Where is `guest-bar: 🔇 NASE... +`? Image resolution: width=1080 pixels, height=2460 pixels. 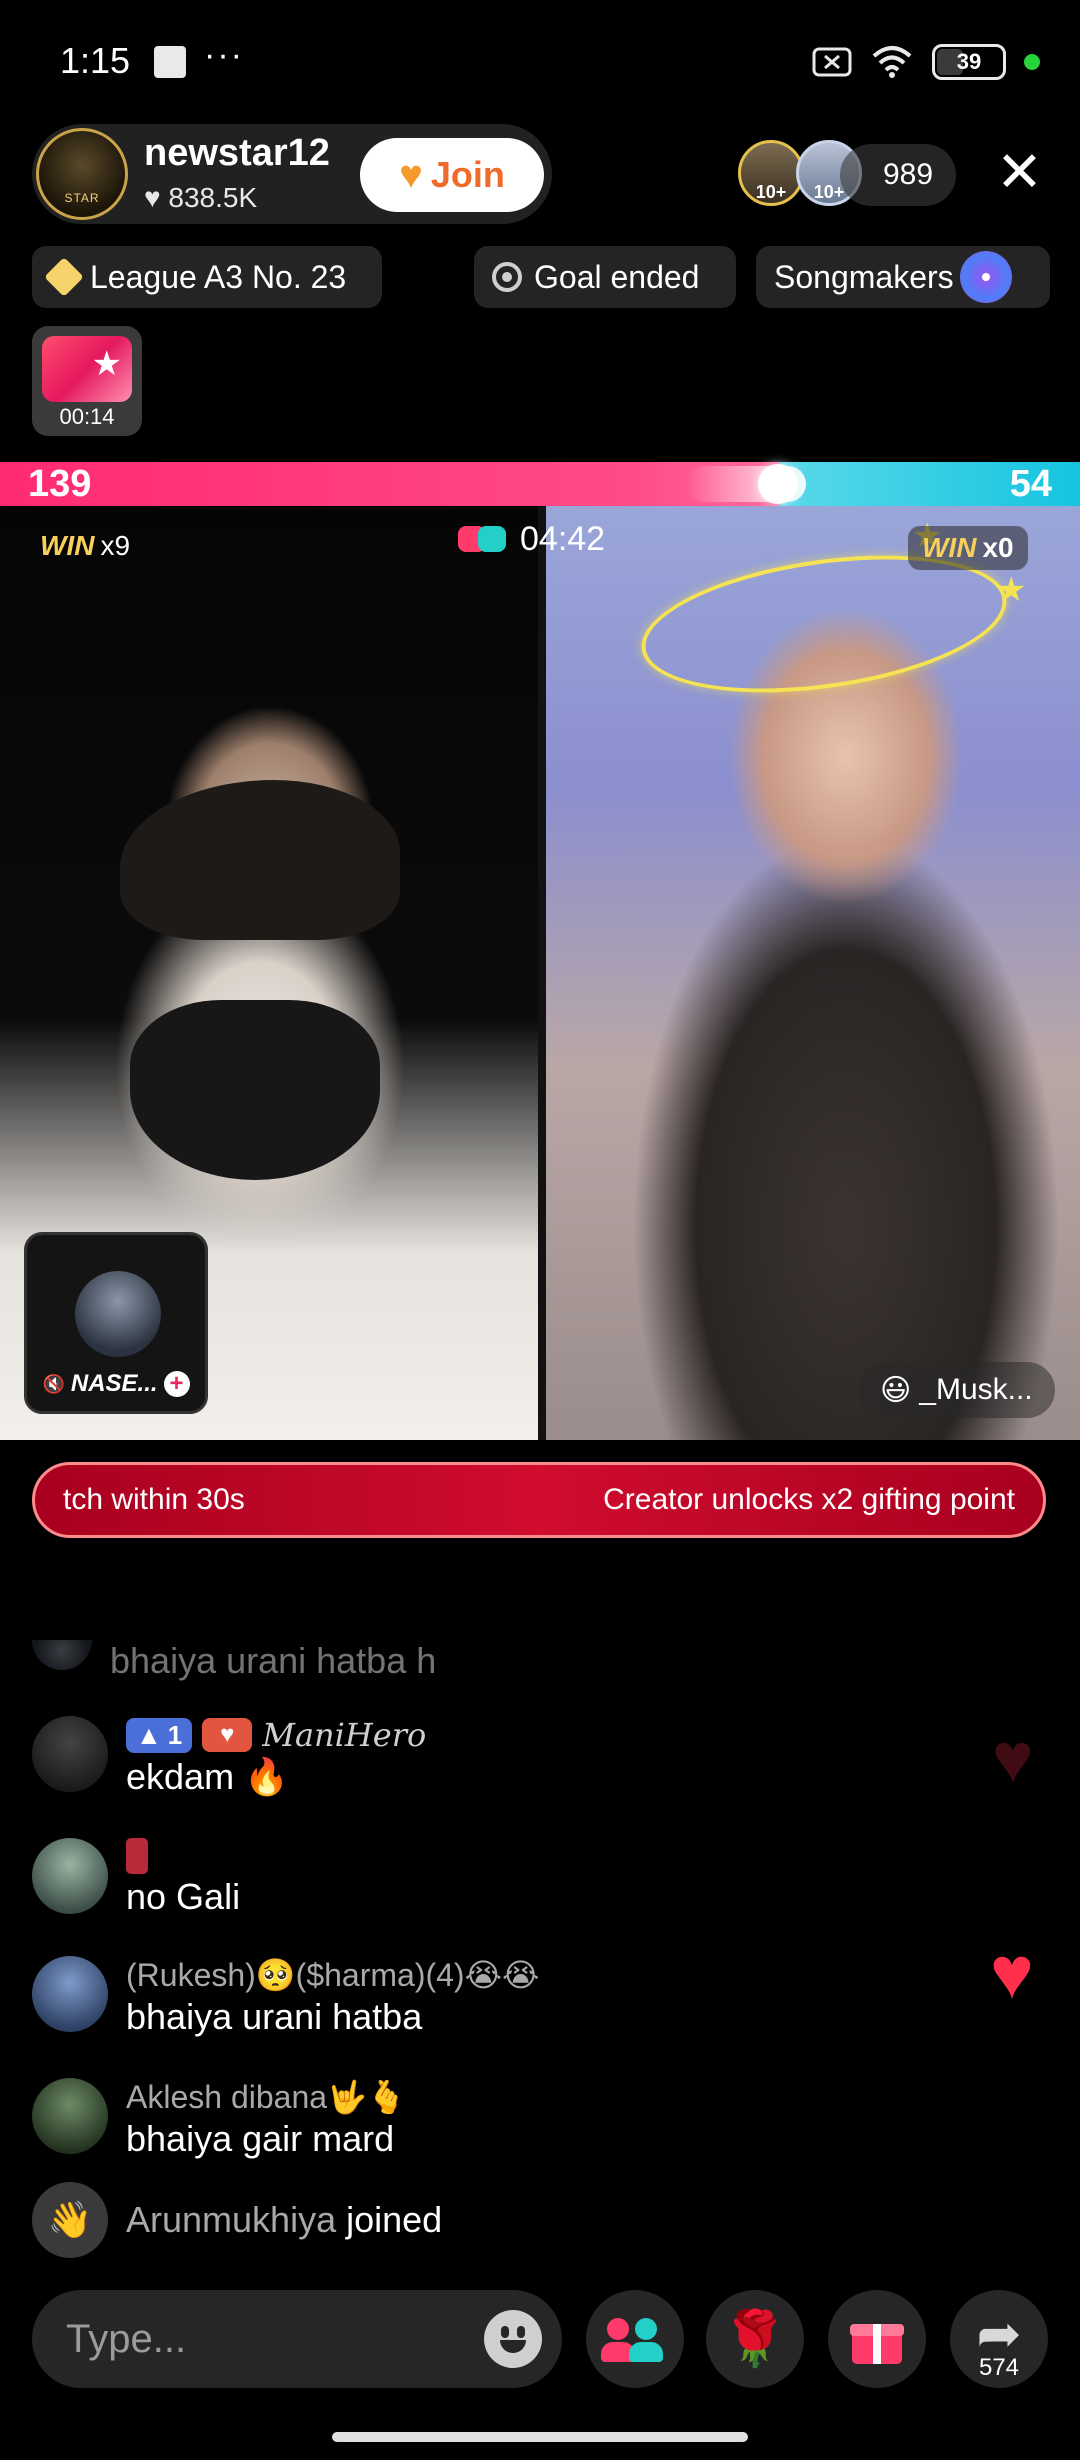 guest-bar: 🔇 NASE... + is located at coordinates (116, 1384).